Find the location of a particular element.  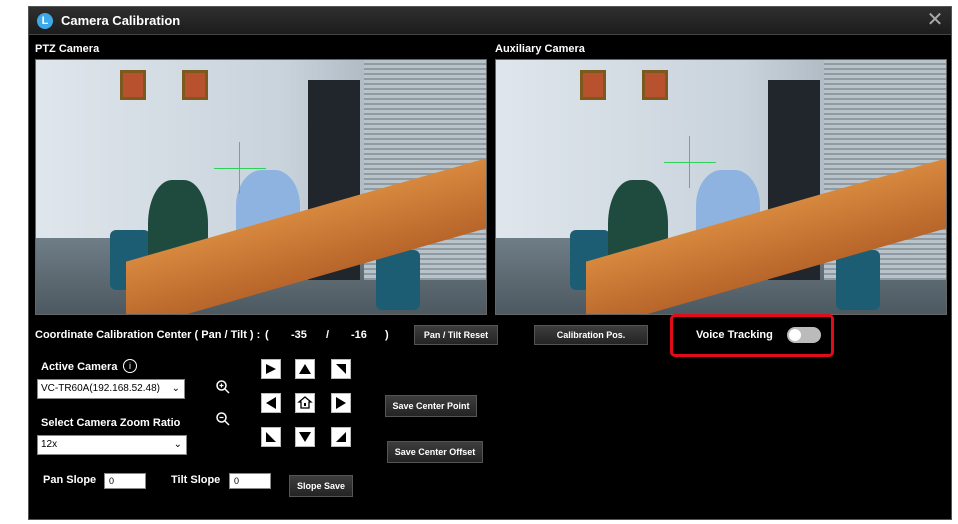

window-title: Camera Calibration is located at coordinates (121, 20).